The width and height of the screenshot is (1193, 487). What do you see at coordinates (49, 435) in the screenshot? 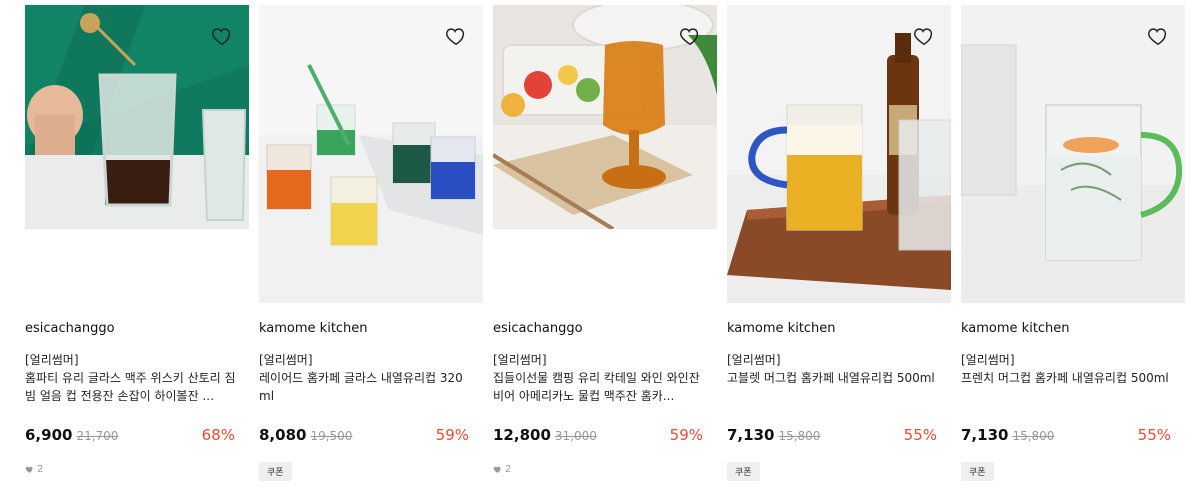
I see `sale-price-value: 6,900` at bounding box center [49, 435].